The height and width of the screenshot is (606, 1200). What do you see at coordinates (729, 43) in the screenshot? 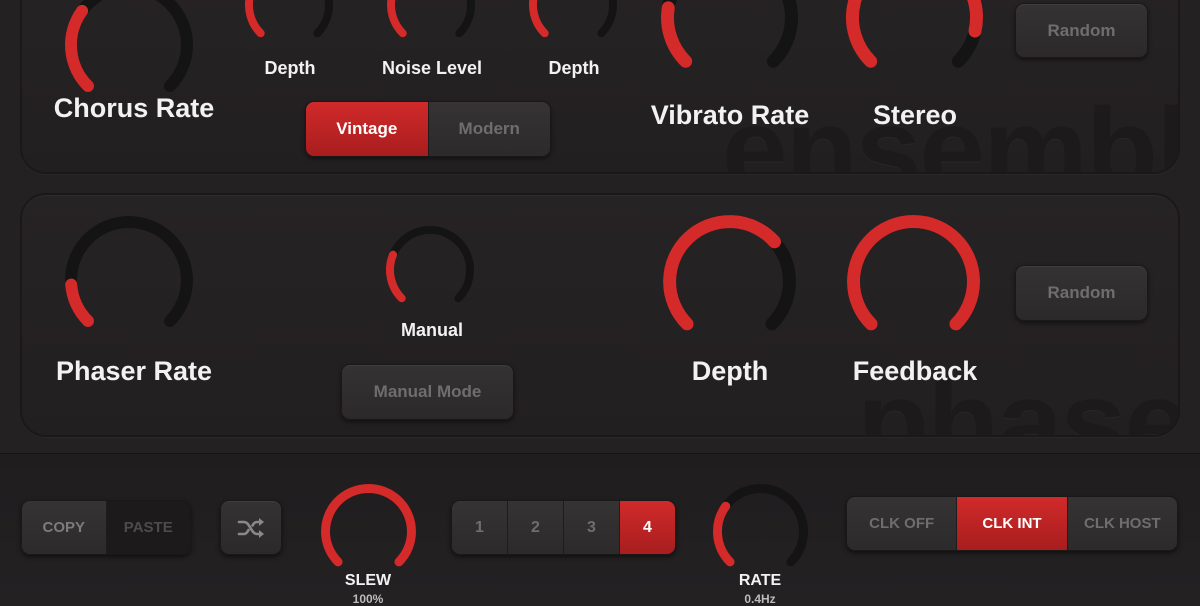
I see `vibrato-rate-knob` at bounding box center [729, 43].